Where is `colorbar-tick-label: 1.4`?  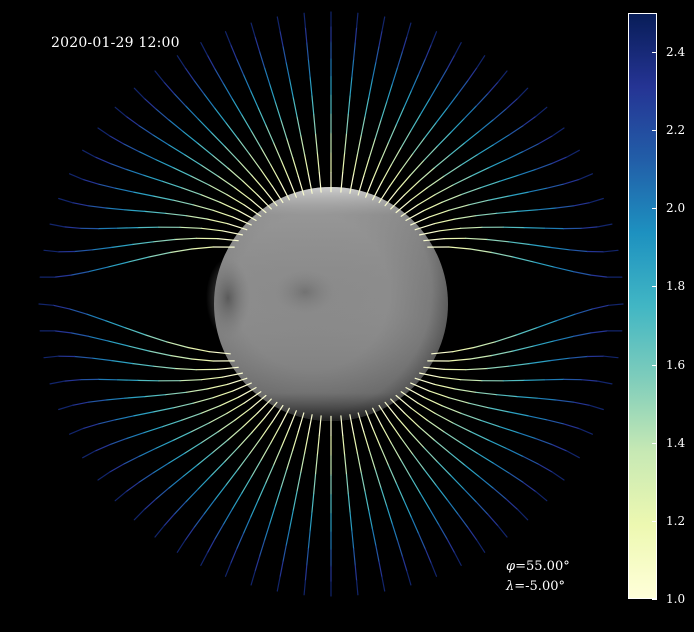
colorbar-tick-label: 1.4 is located at coordinates (676, 442).